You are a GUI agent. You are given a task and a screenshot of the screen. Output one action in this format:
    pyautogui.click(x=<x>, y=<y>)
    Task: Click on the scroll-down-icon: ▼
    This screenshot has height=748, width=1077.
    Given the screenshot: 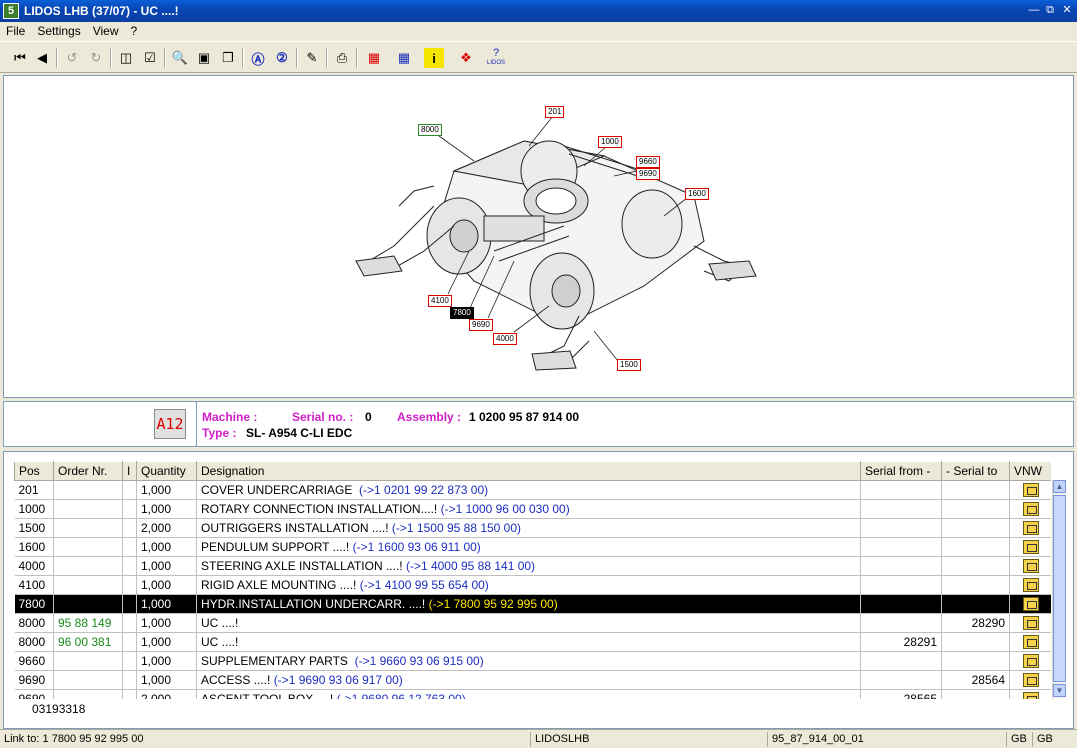 What is the action you would take?
    pyautogui.click(x=1059, y=690)
    